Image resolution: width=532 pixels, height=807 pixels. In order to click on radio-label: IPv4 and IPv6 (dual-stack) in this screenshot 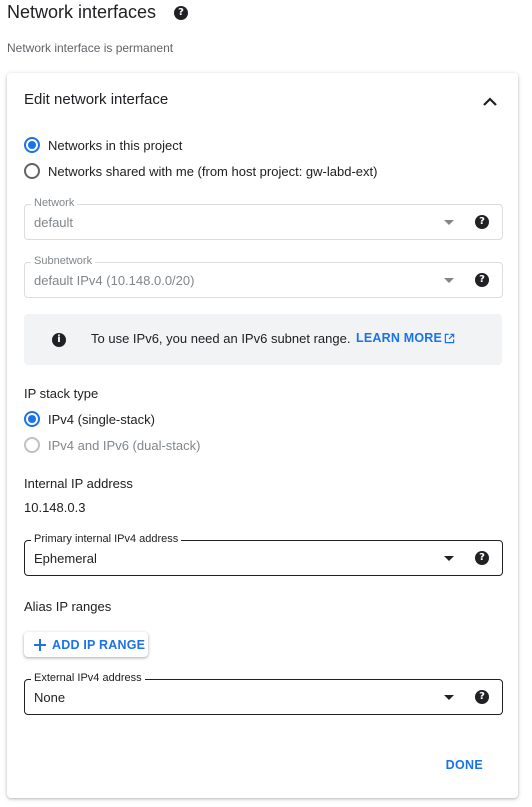, I will do `click(124, 445)`.